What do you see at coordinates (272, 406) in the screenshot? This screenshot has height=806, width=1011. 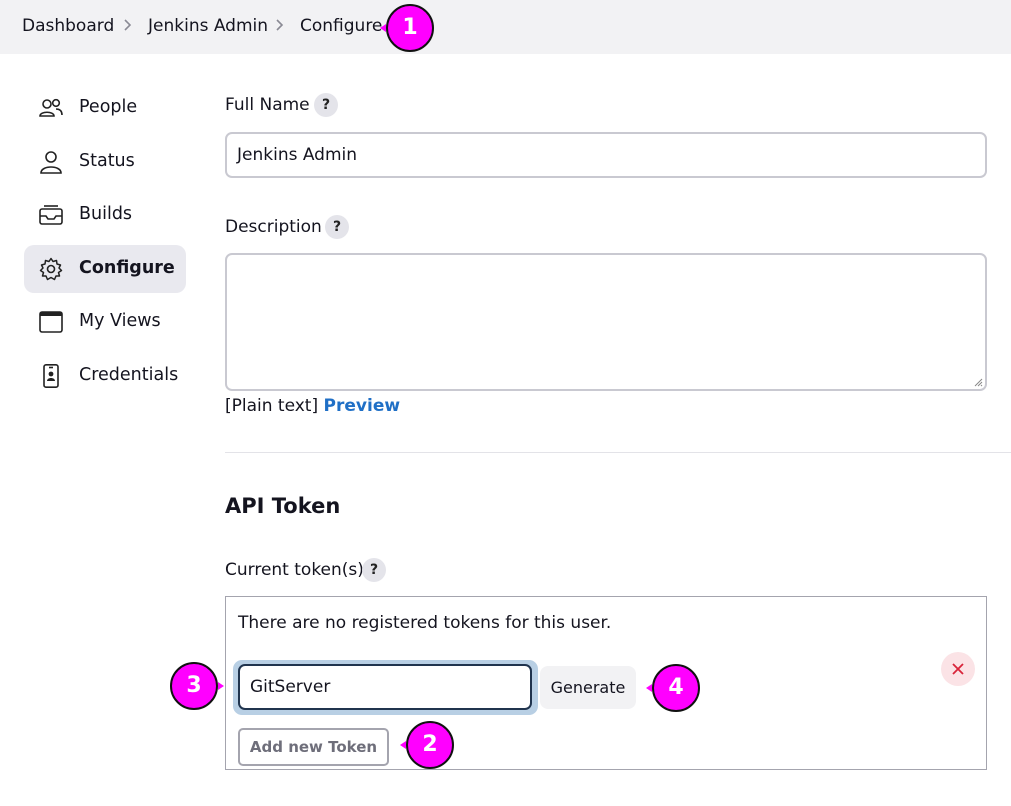 I see `format-label: [Plain text]` at bounding box center [272, 406].